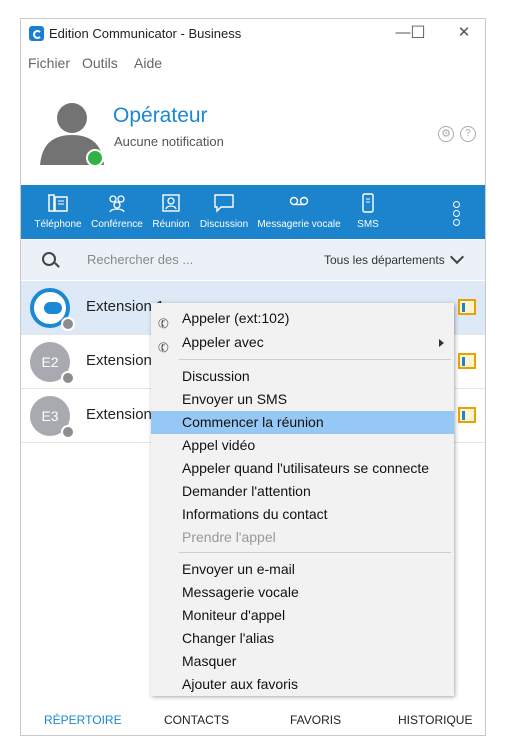  What do you see at coordinates (145, 33) in the screenshot?
I see `window-title: Edition Communicator - Business` at bounding box center [145, 33].